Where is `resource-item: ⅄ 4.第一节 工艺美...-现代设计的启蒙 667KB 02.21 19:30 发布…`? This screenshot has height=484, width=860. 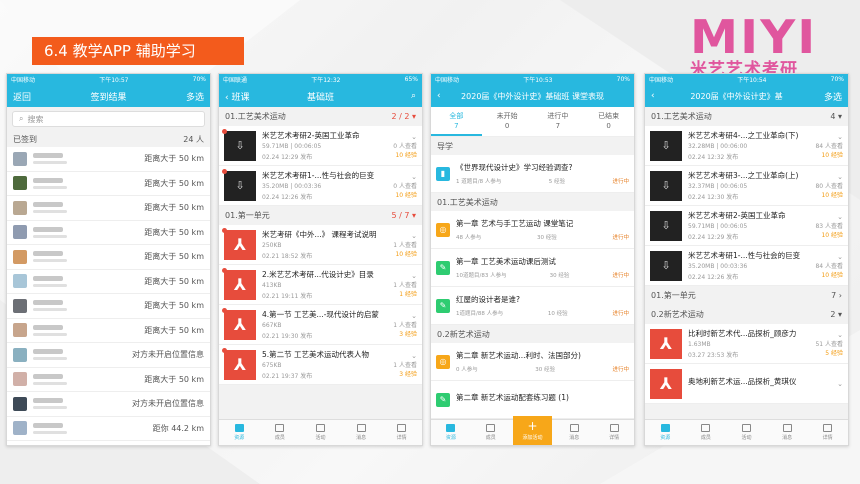
resource-item: ⅄ 4.第一节 工艺美...-现代设计的启蒙 667KB 02.21 19:30 发布… is located at coordinates (320, 325).